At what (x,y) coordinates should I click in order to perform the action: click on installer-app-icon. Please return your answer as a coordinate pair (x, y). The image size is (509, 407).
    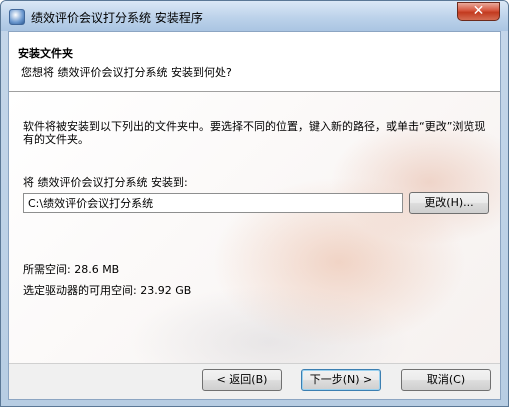
    Looking at the image, I should click on (17, 17).